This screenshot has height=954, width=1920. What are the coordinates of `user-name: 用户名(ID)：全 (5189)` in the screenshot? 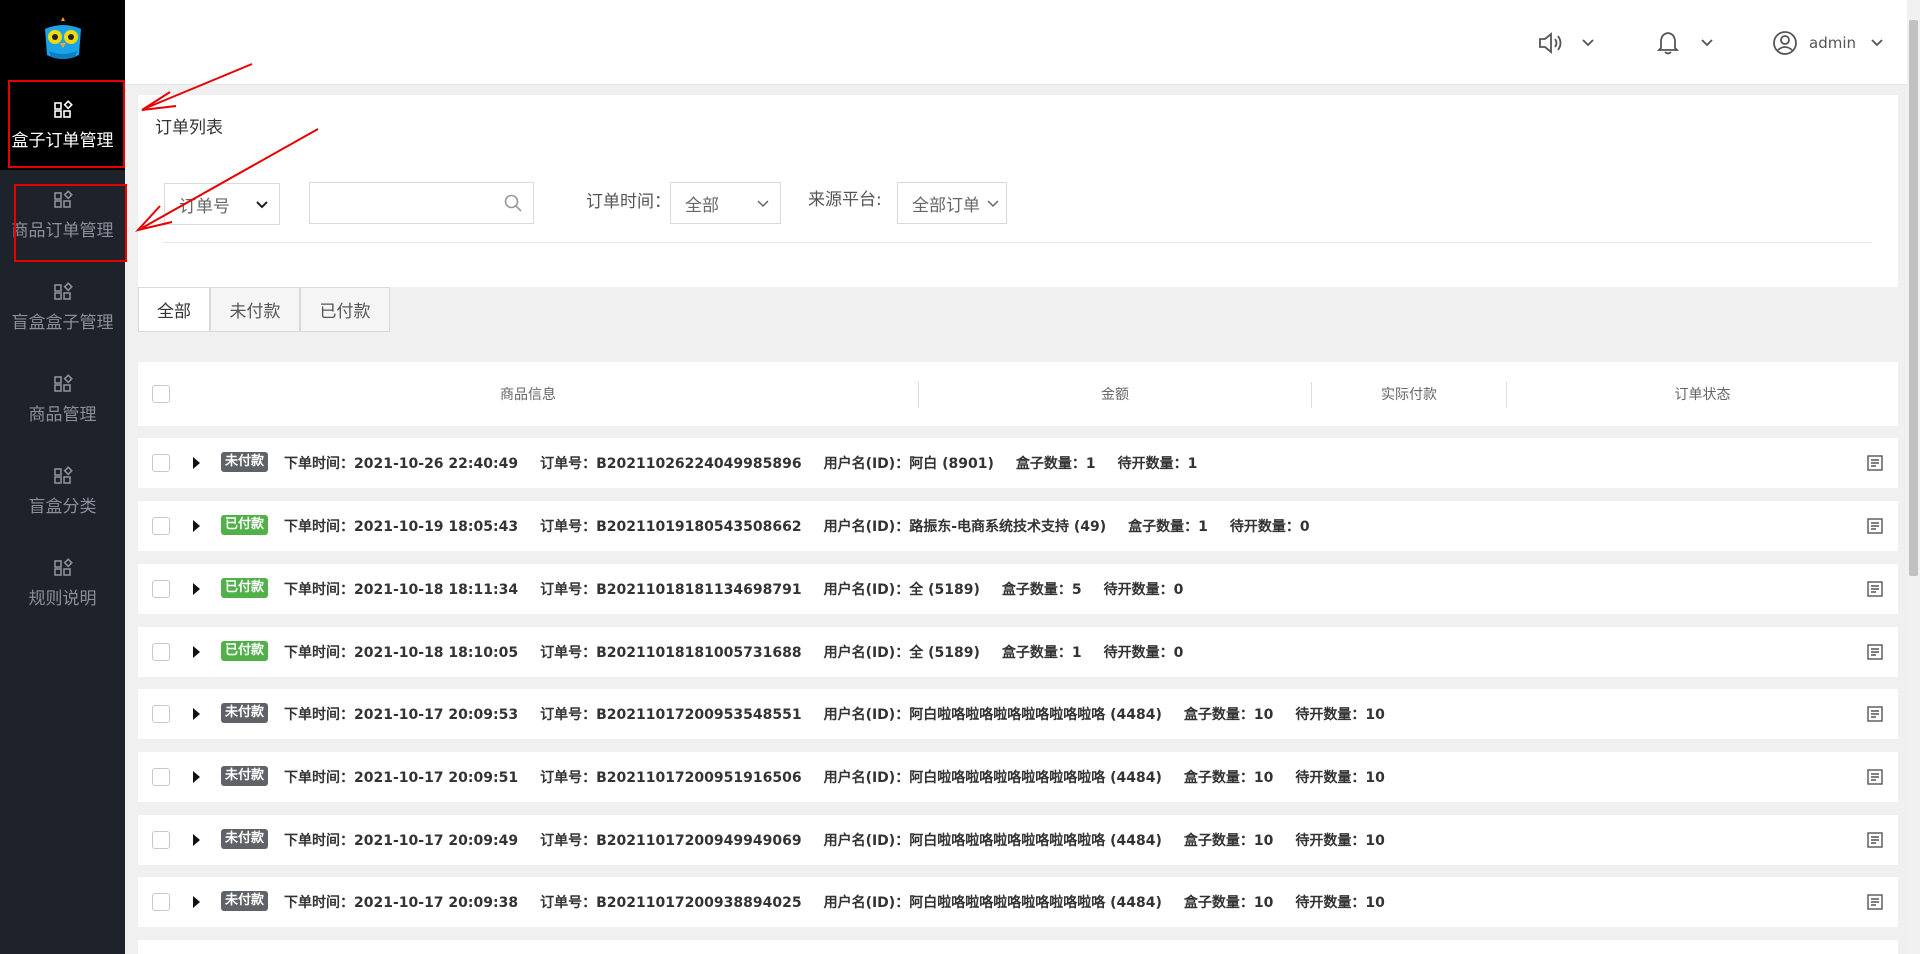 It's located at (901, 653).